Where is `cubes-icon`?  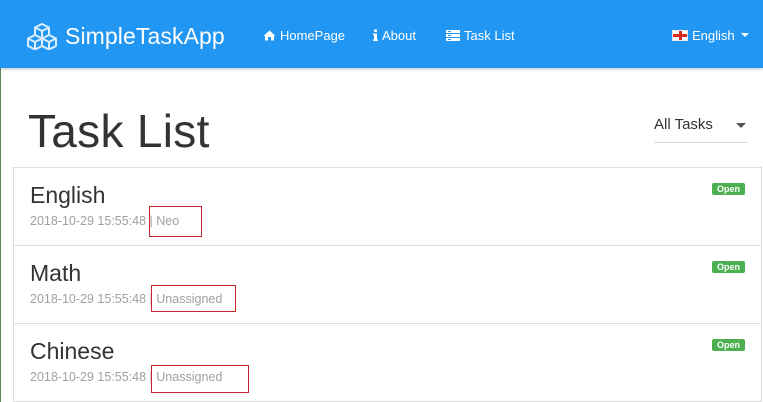
cubes-icon is located at coordinates (42, 36).